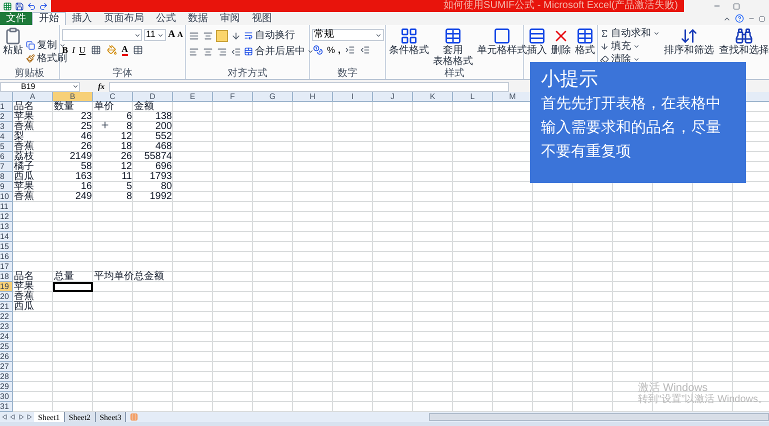  Describe the element at coordinates (348, 35) in the screenshot. I see `number-format-field: 常规` at that location.